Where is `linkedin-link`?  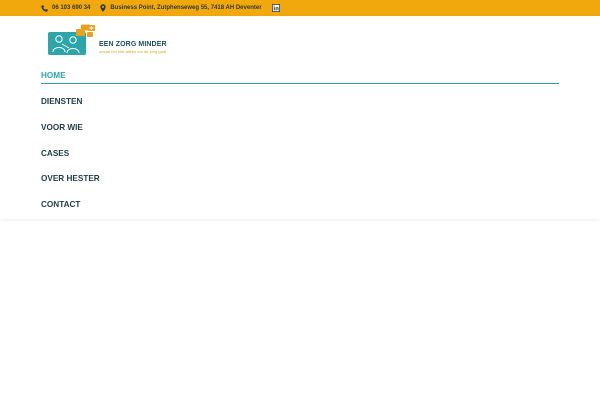
linkedin-link is located at coordinates (275, 8).